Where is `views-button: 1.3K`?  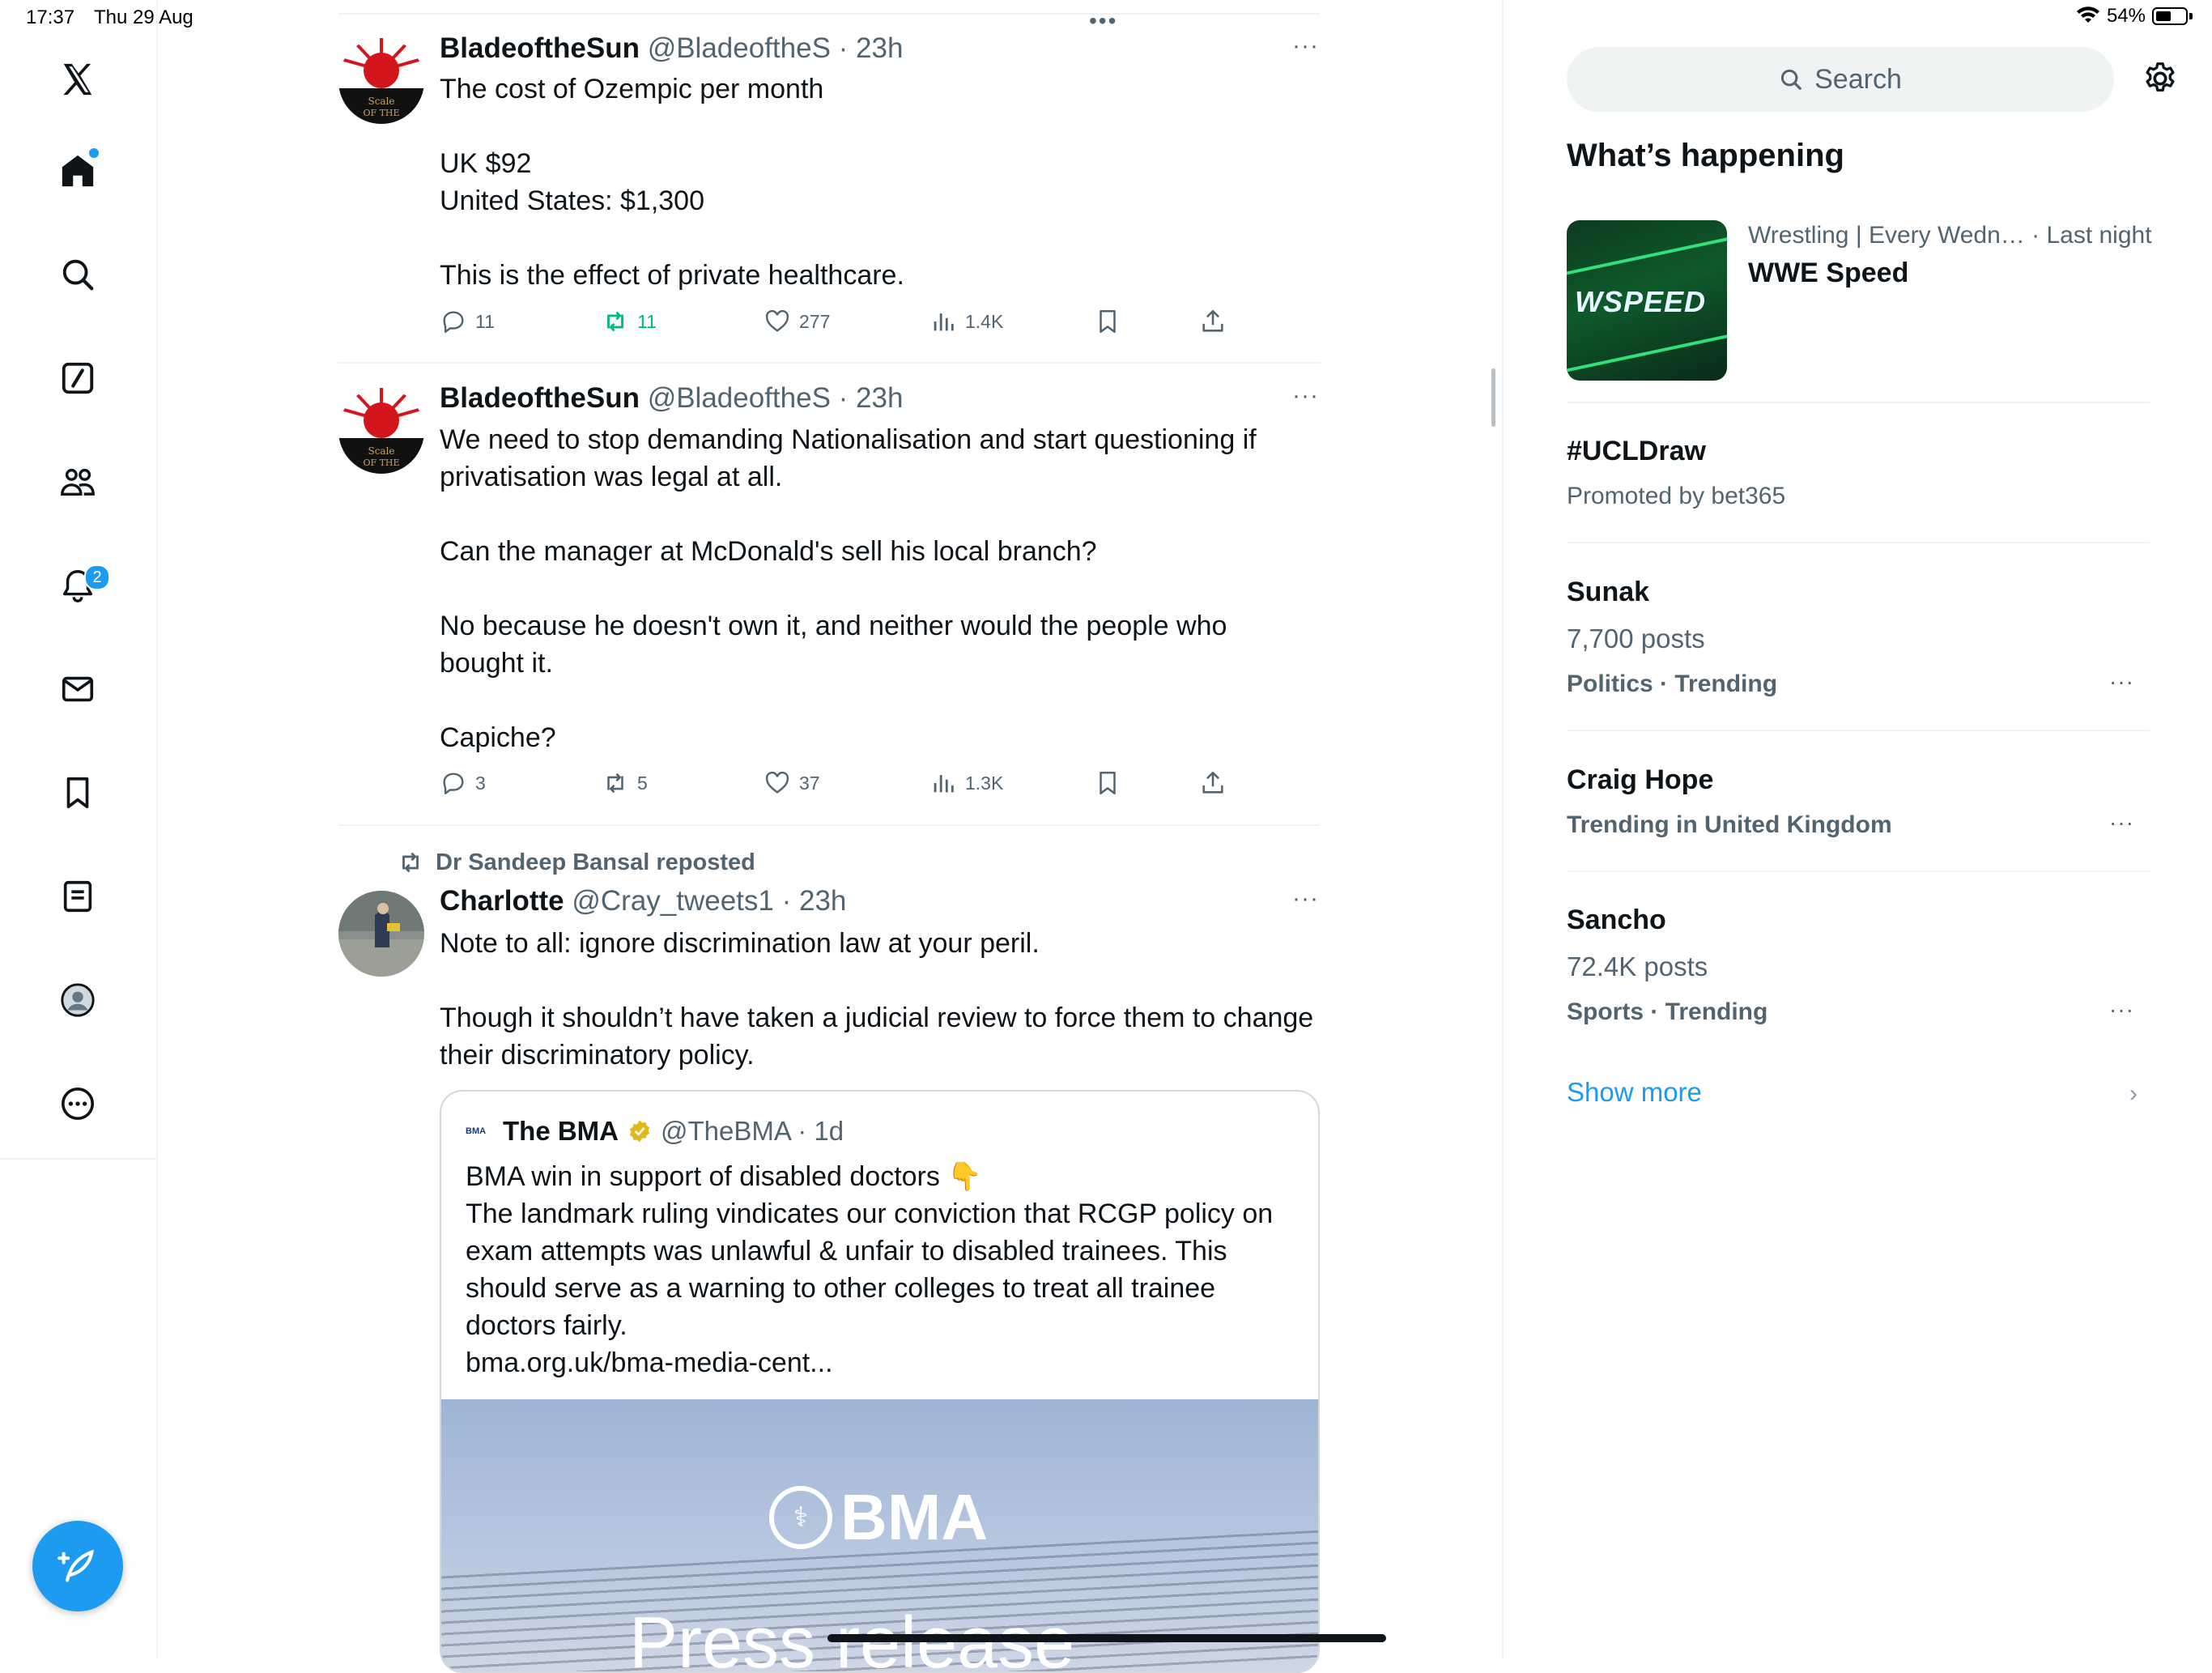 views-button: 1.3K is located at coordinates (966, 783).